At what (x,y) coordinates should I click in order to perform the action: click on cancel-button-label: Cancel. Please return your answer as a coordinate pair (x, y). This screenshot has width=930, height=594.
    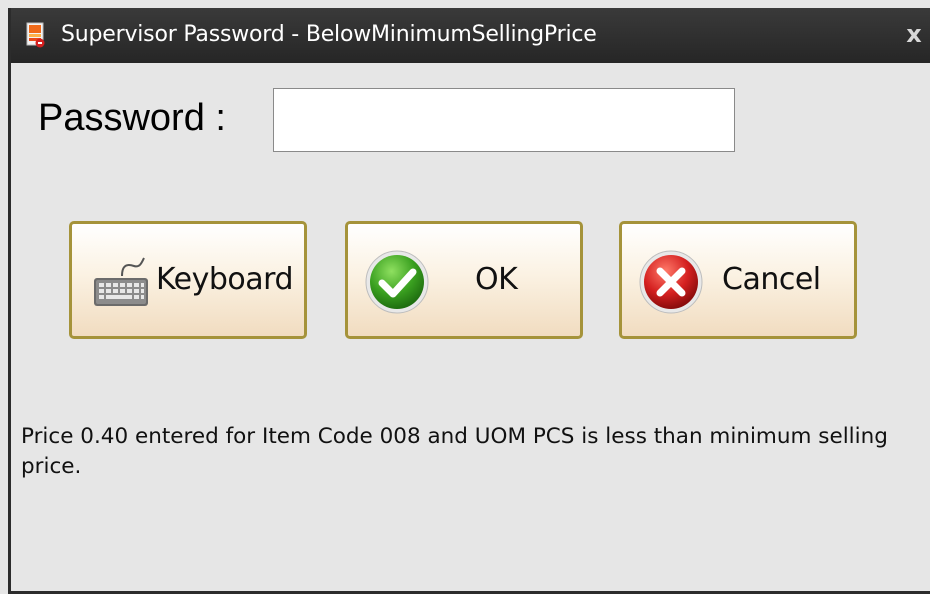
    Looking at the image, I should click on (771, 279).